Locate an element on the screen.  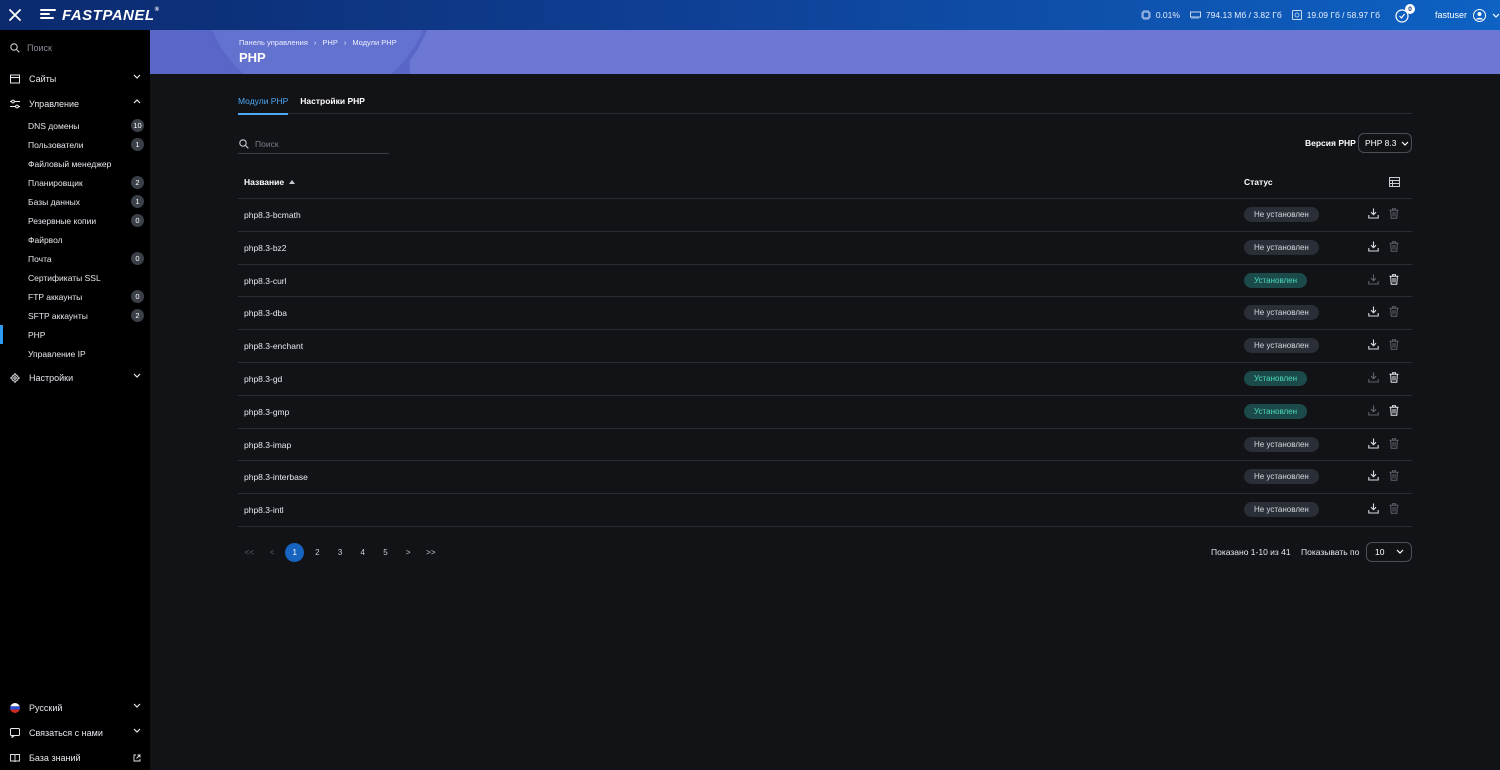
column-name-header: Название is located at coordinates (270, 182).